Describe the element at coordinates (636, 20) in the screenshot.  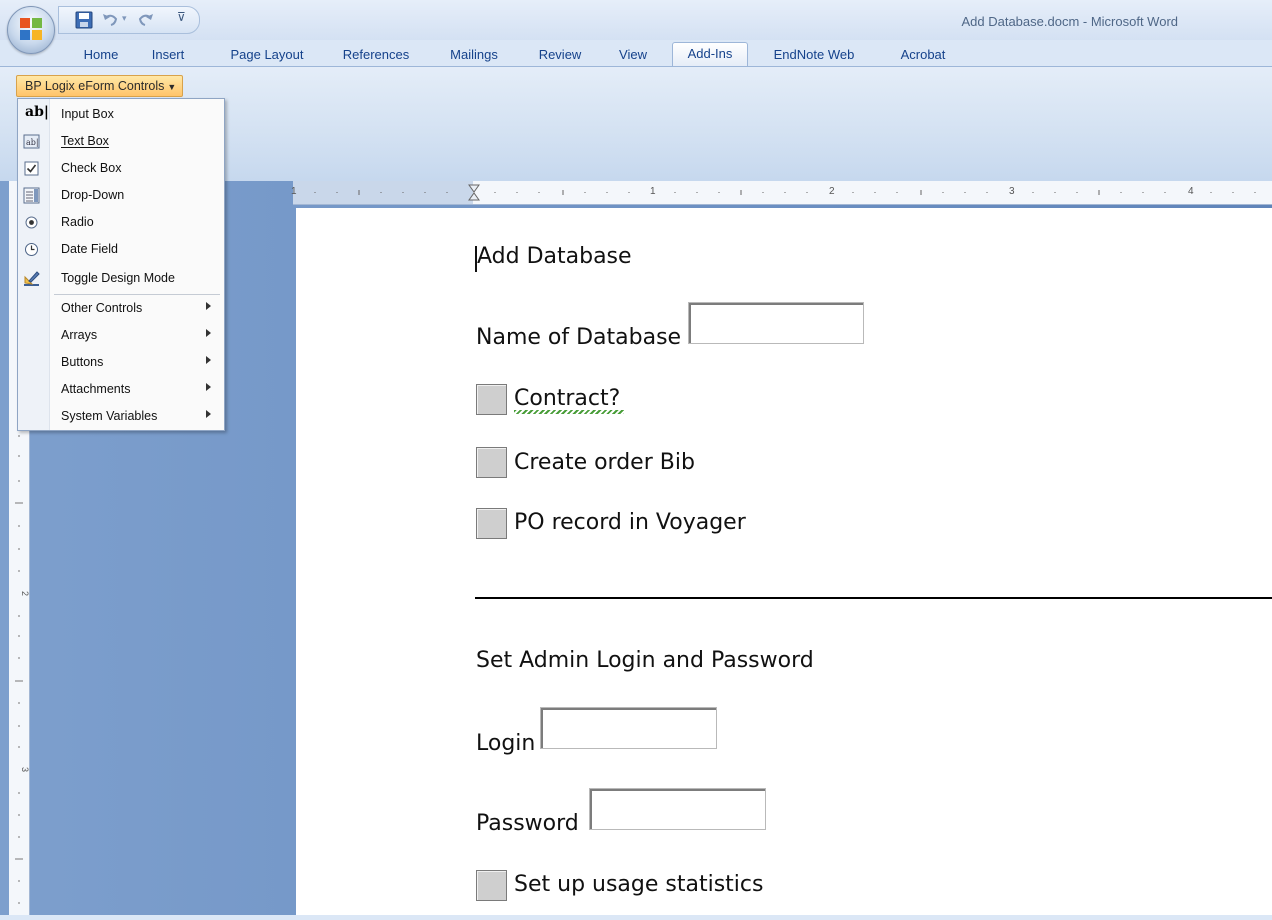
I see `title-bar: ▾ ⊽ Add Database.docm - Microsoft Word` at that location.